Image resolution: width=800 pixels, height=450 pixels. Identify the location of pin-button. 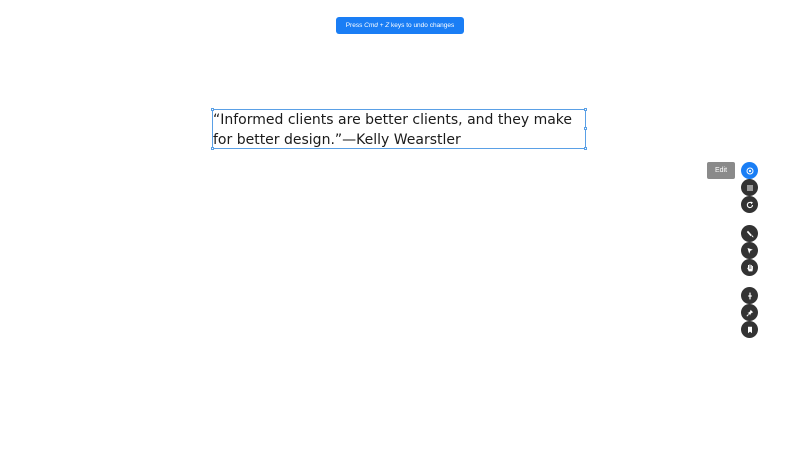
(749, 312).